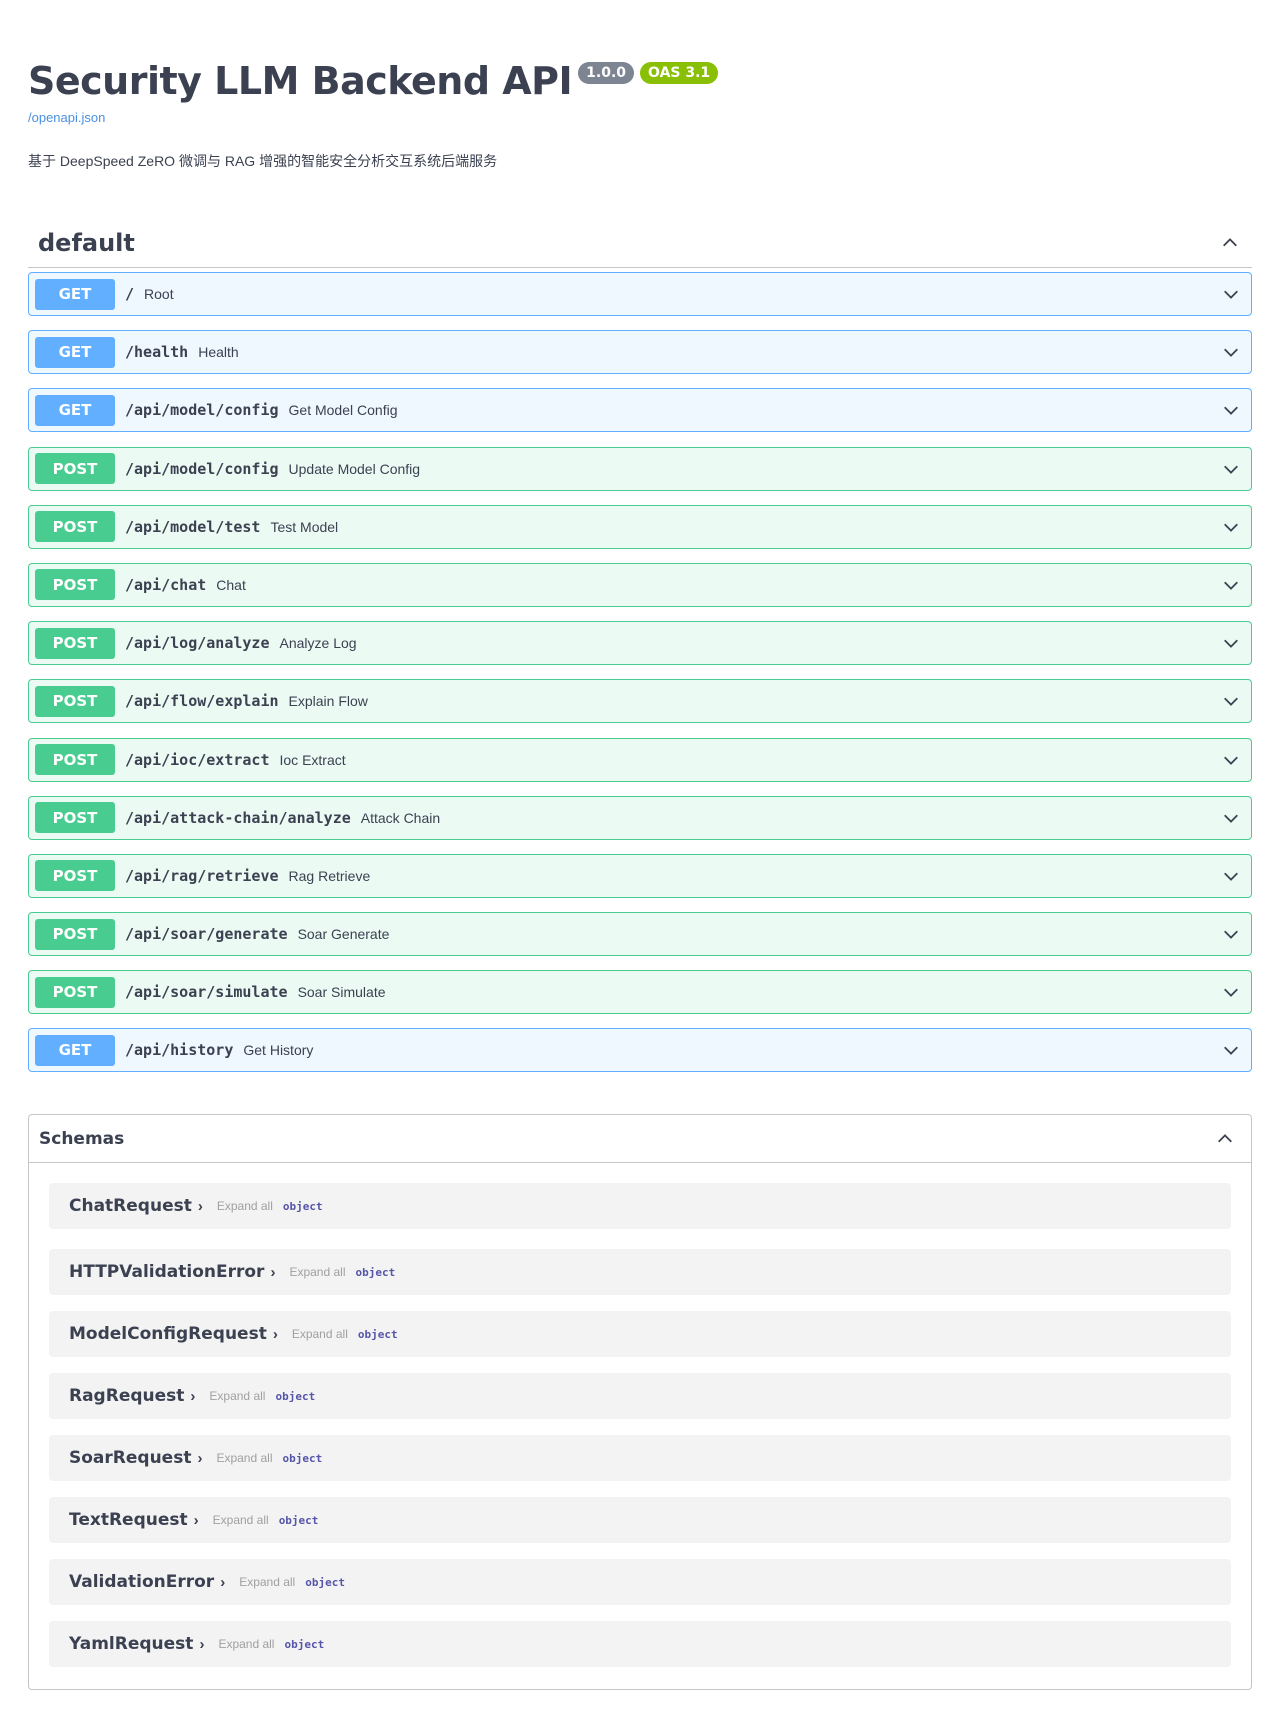  What do you see at coordinates (679, 73) in the screenshot?
I see `oas-badge: OAS 3.1` at bounding box center [679, 73].